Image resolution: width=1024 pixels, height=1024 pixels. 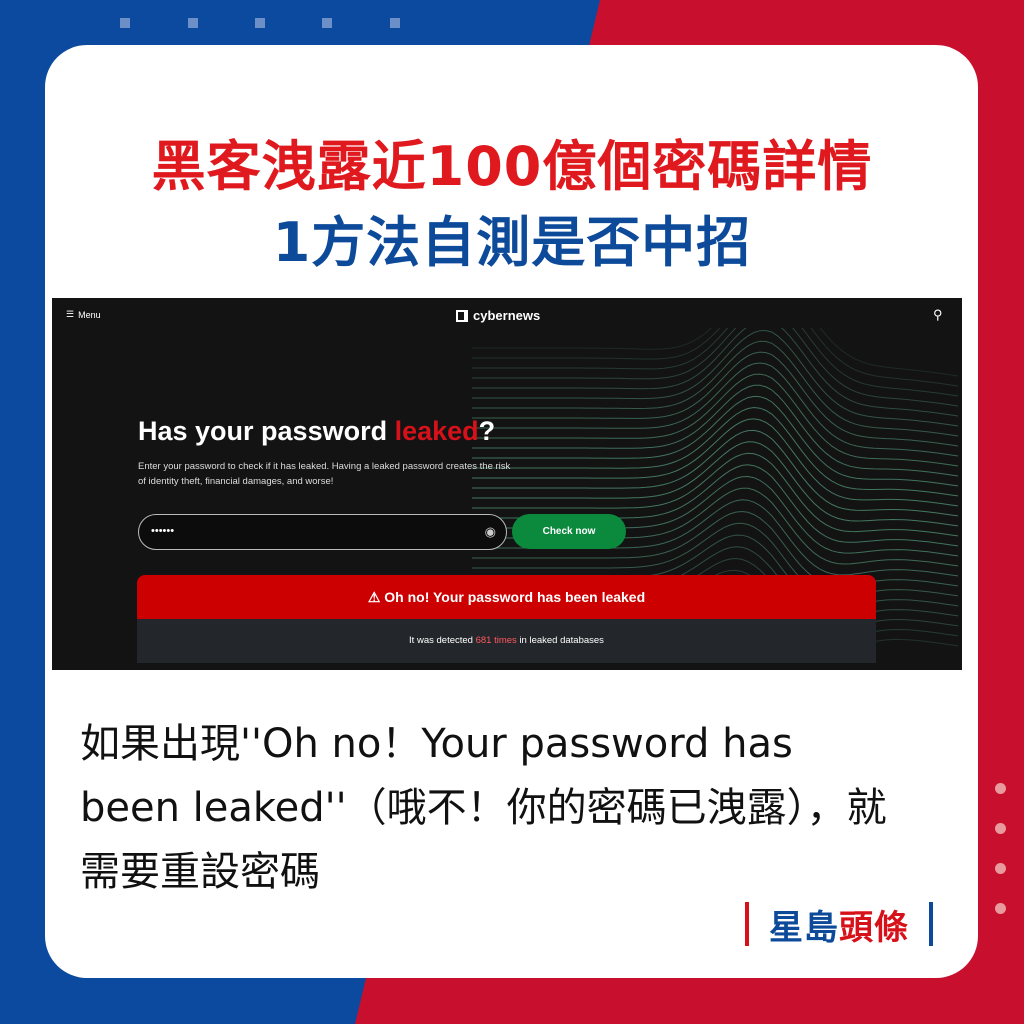 What do you see at coordinates (322, 532) in the screenshot?
I see `password-input: •••••• ◉` at bounding box center [322, 532].